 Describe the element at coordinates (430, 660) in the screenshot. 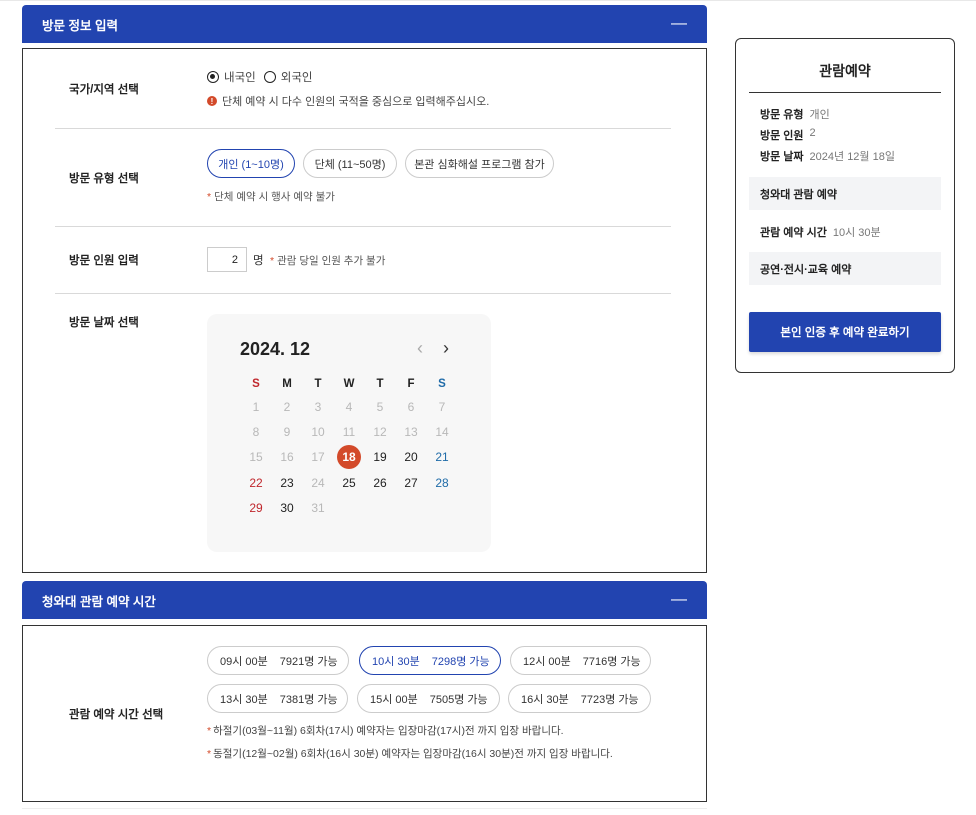

I see `time-slot-button: 10시 30분 7298명 가능` at that location.